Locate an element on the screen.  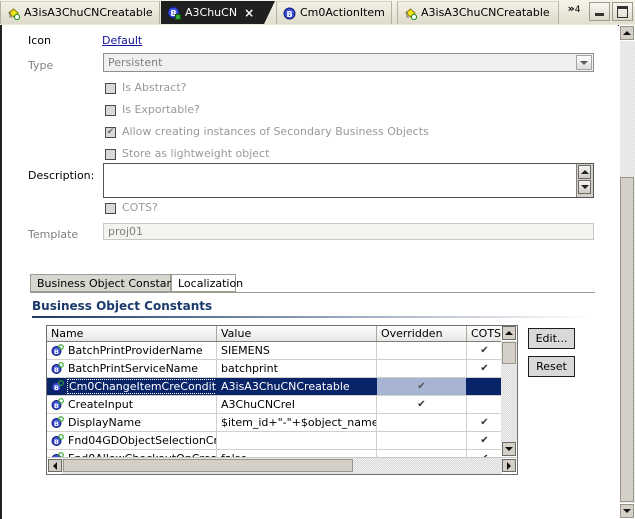
checkbox-is-abstract: Is Abstract? is located at coordinates (146, 88).